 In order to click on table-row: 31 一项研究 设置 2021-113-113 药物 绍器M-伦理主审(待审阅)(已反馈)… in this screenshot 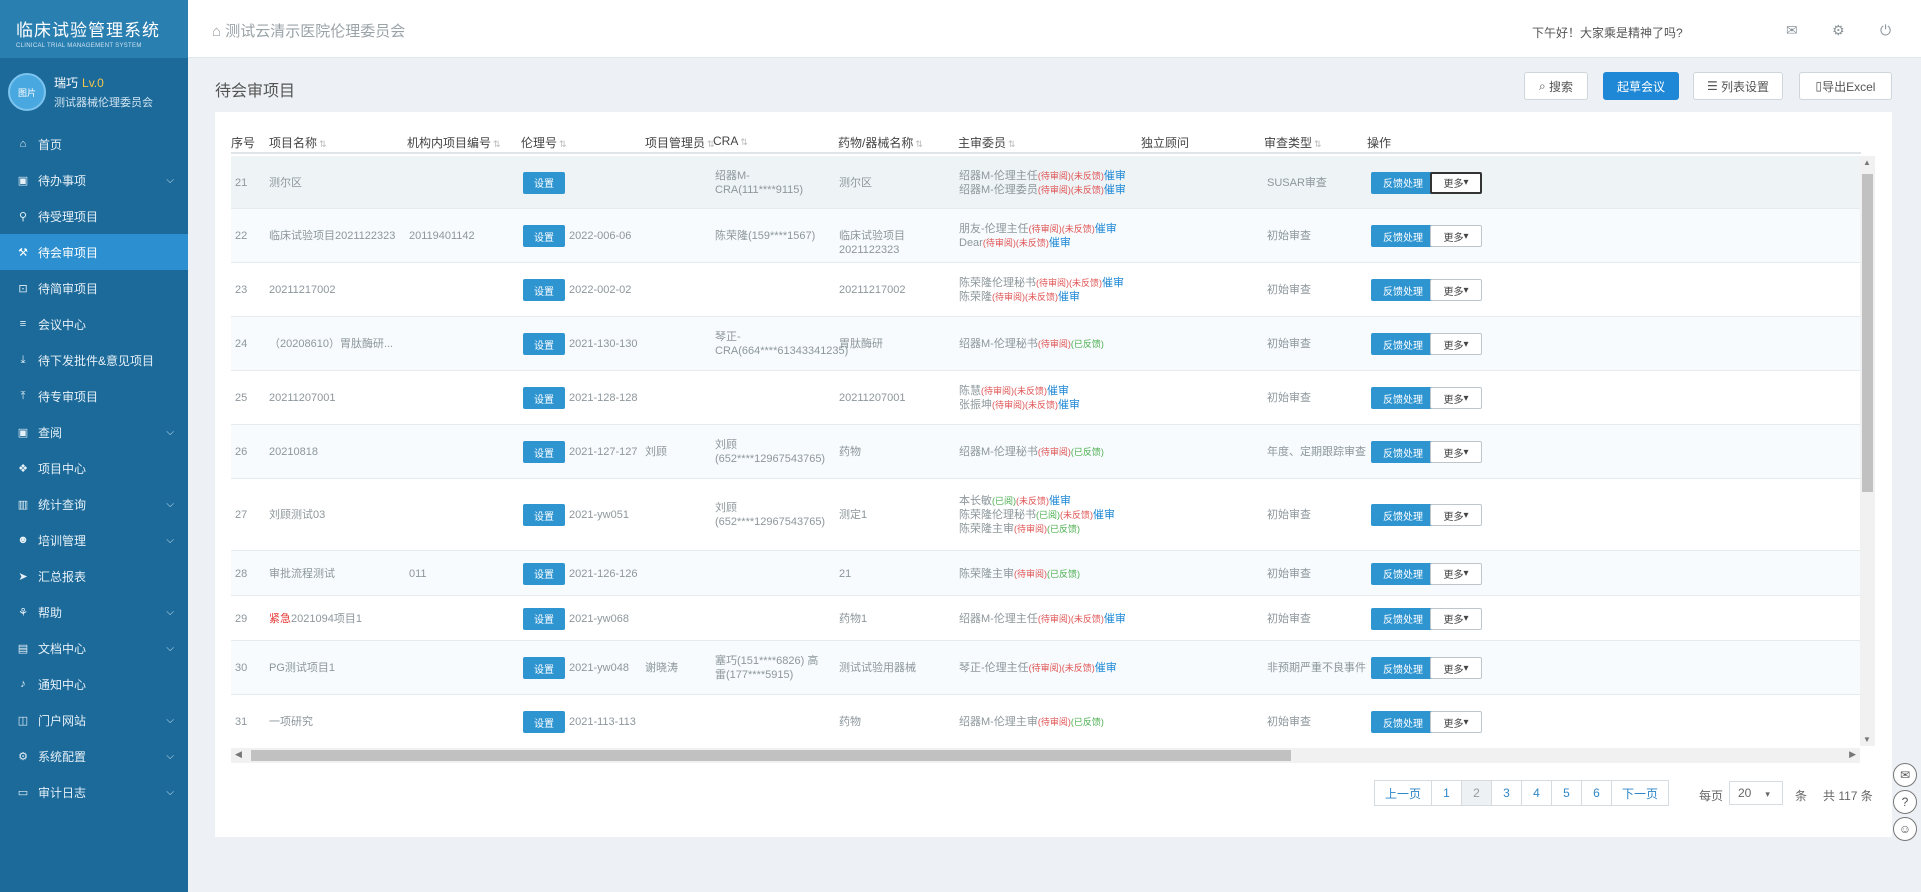, I will do `click(1046, 720)`.